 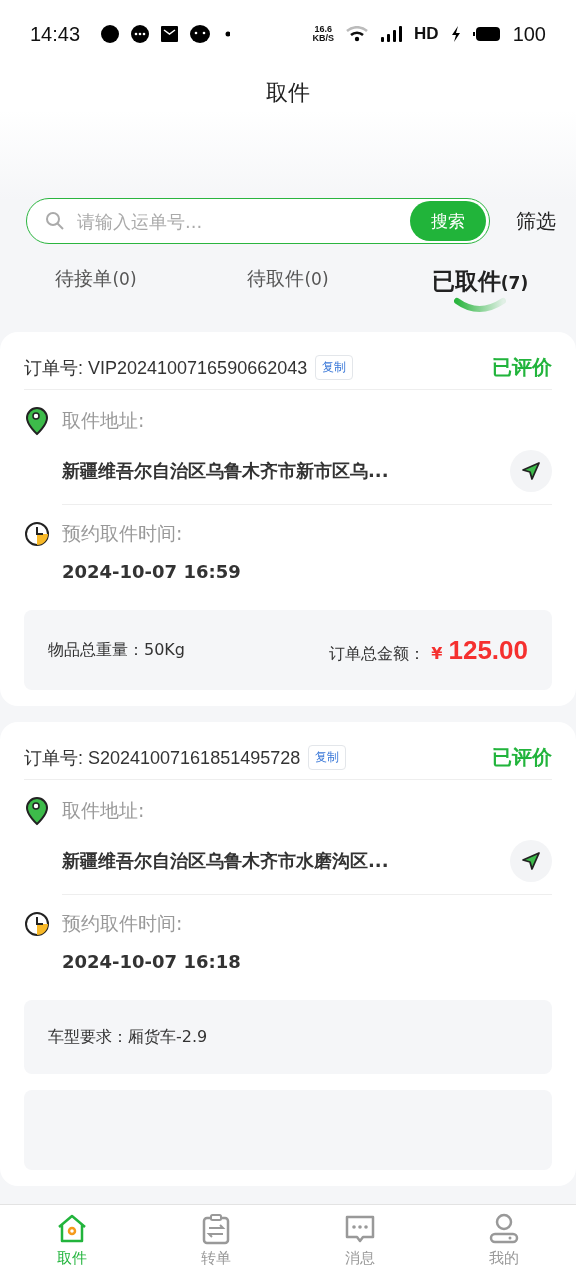 What do you see at coordinates (480, 305) in the screenshot?
I see `tab-indicator` at bounding box center [480, 305].